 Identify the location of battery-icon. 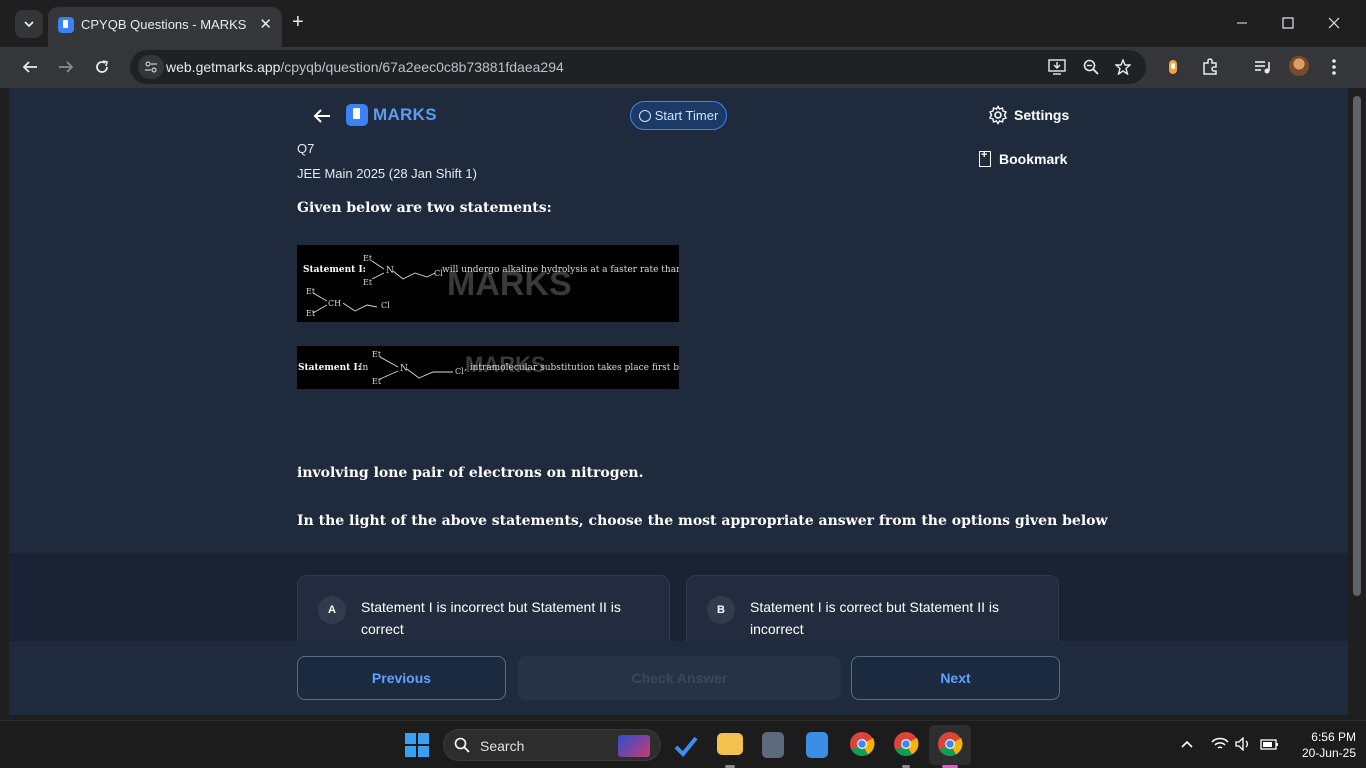
(1269, 744).